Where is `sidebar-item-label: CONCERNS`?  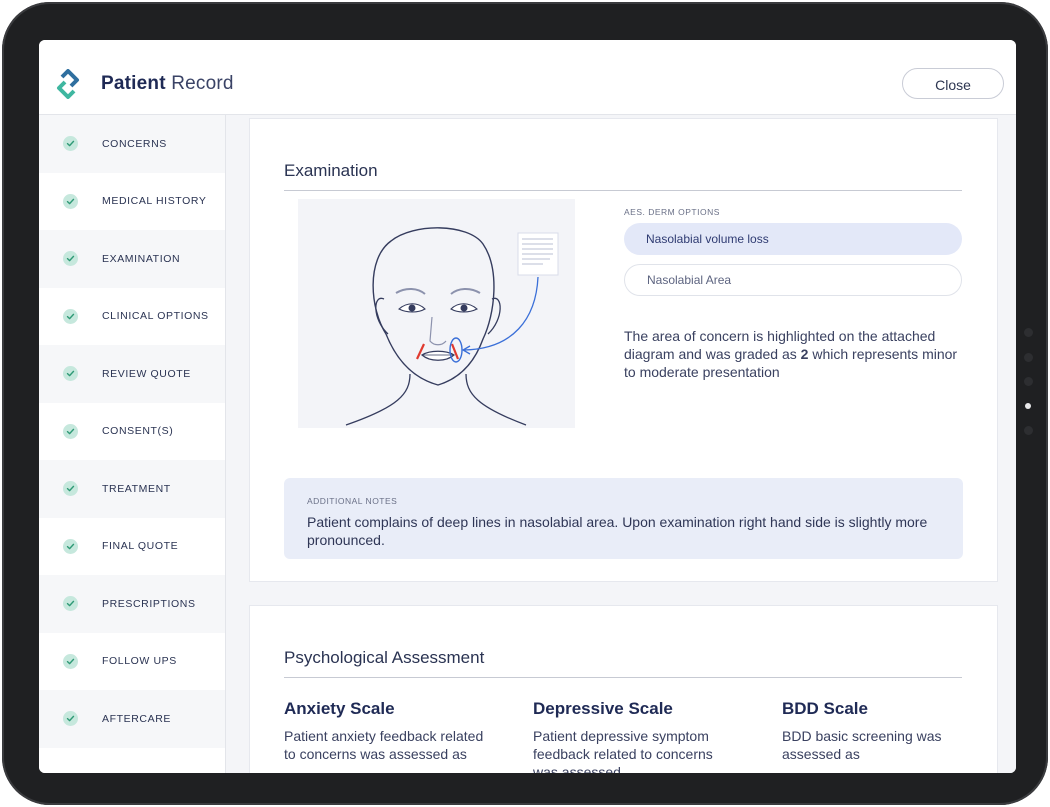
sidebar-item-label: CONCERNS is located at coordinates (134, 143).